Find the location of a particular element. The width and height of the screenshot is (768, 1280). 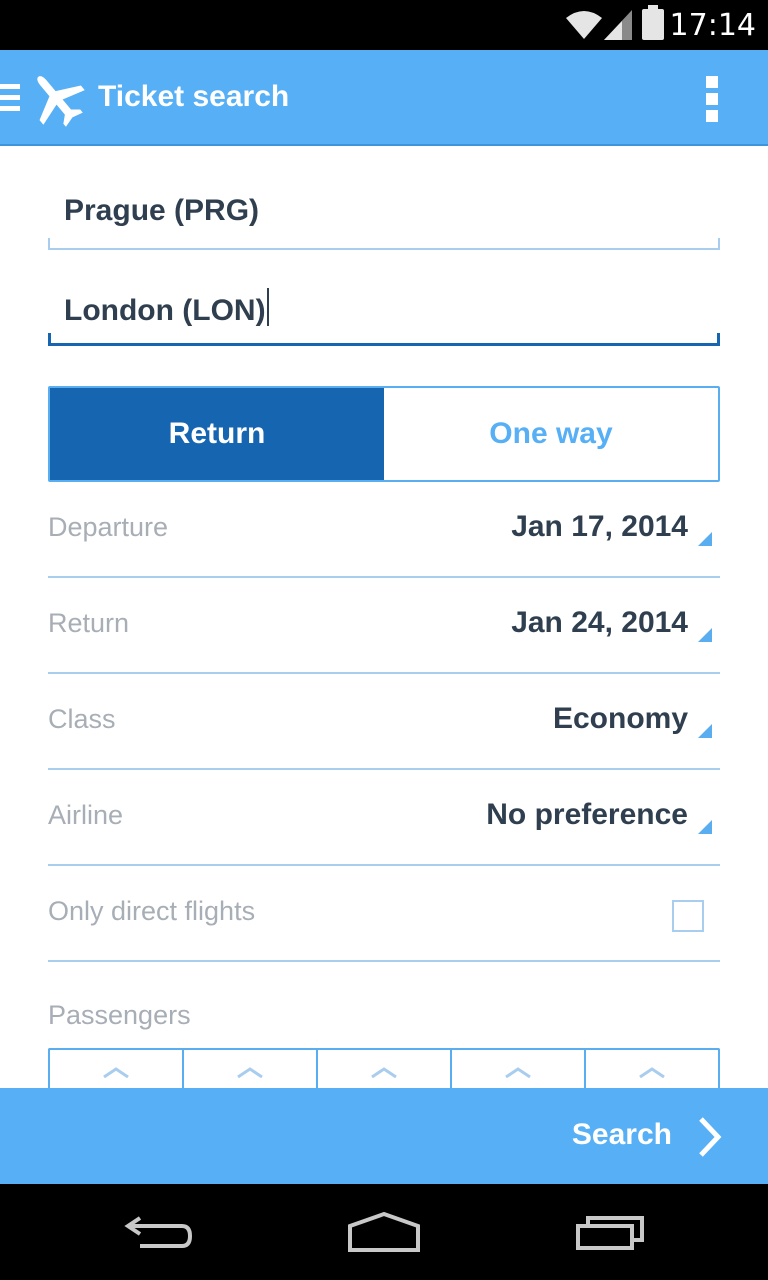

tab-return: Return is located at coordinates (217, 434).